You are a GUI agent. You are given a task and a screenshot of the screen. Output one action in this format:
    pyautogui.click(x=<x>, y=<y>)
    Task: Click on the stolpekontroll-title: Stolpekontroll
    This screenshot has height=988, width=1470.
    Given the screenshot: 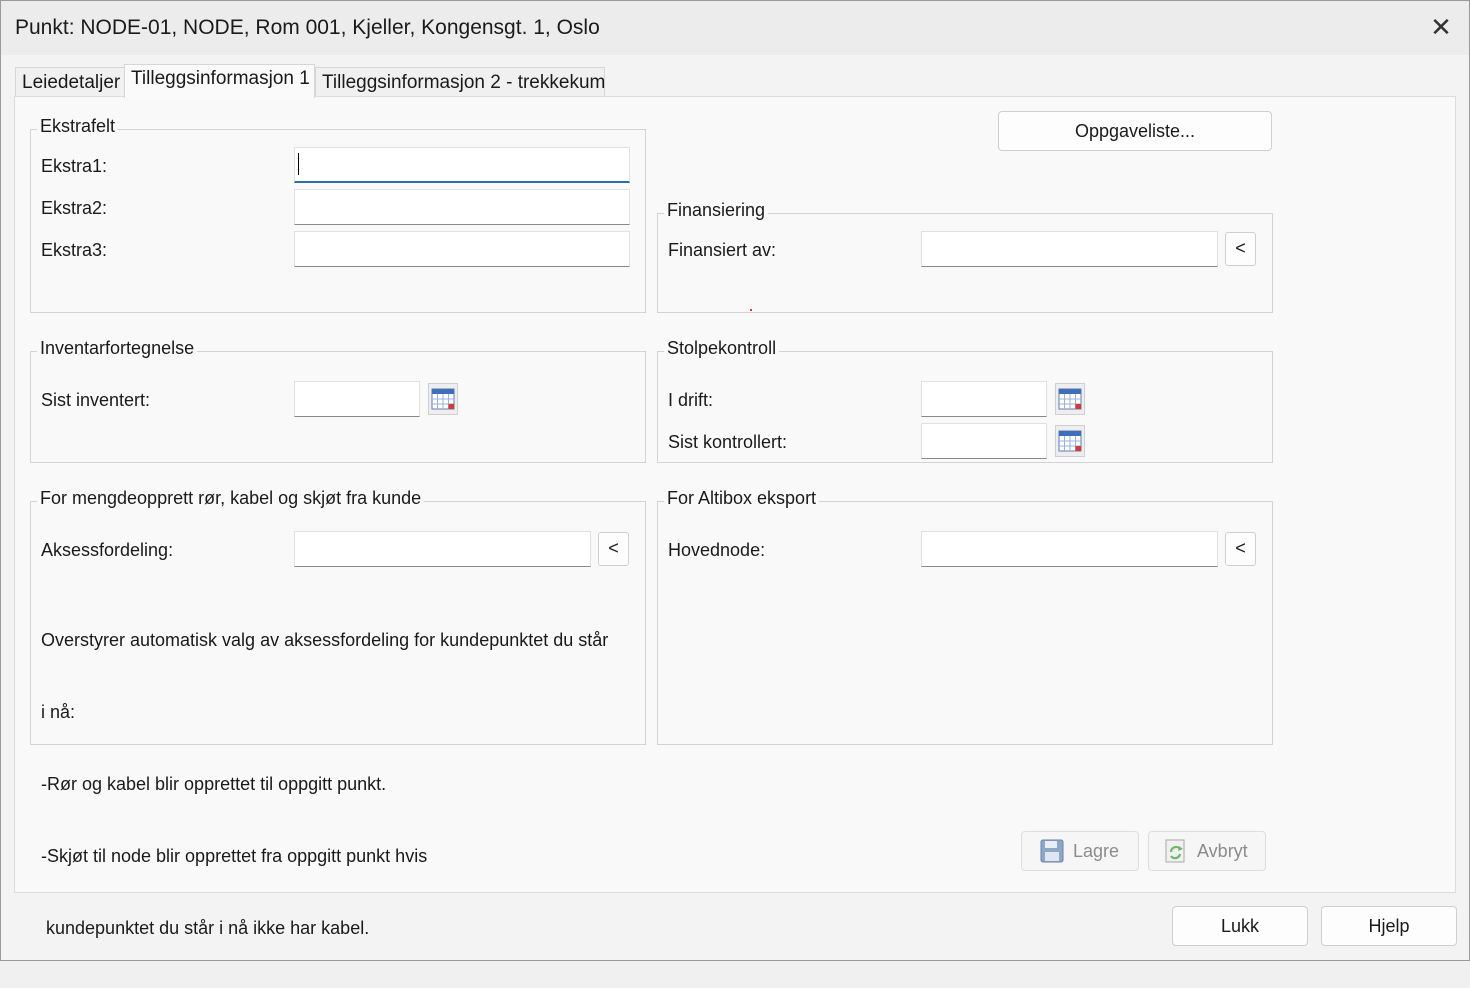 What is the action you would take?
    pyautogui.click(x=722, y=348)
    